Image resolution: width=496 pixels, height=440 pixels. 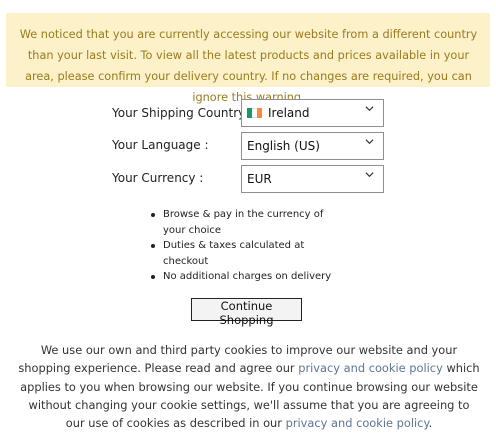 What do you see at coordinates (248, 277) in the screenshot?
I see `benefit-item: No additional charges on delivery` at bounding box center [248, 277].